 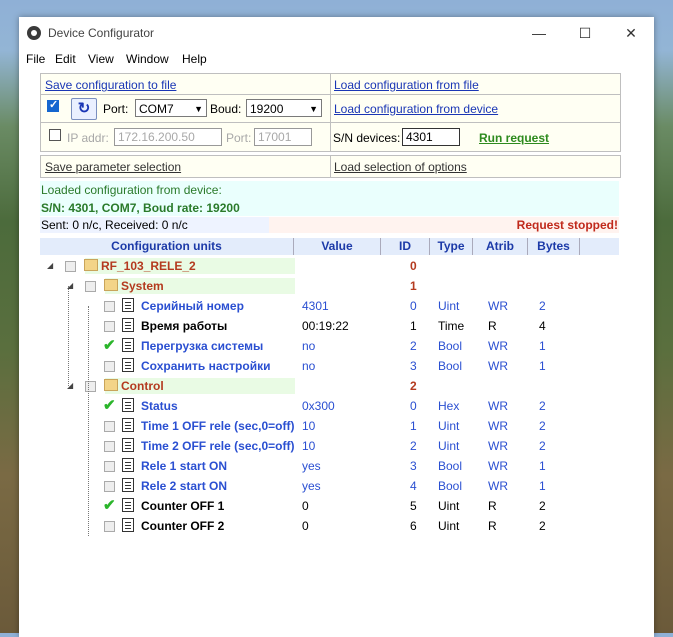 I want to click on table-row: Время работы 00:19:22 1 Time R 4, so click(x=329, y=326).